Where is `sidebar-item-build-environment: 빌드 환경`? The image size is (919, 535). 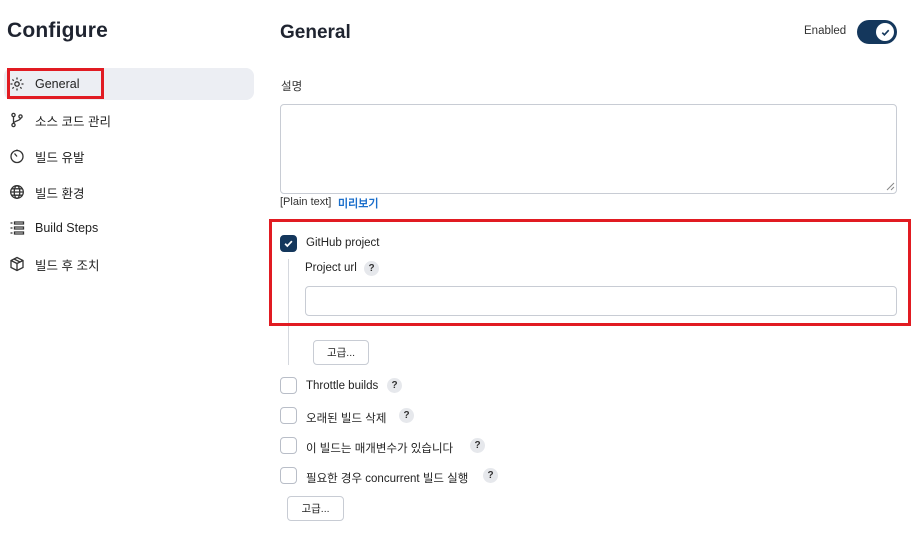 sidebar-item-build-environment: 빌드 환경 is located at coordinates (129, 192).